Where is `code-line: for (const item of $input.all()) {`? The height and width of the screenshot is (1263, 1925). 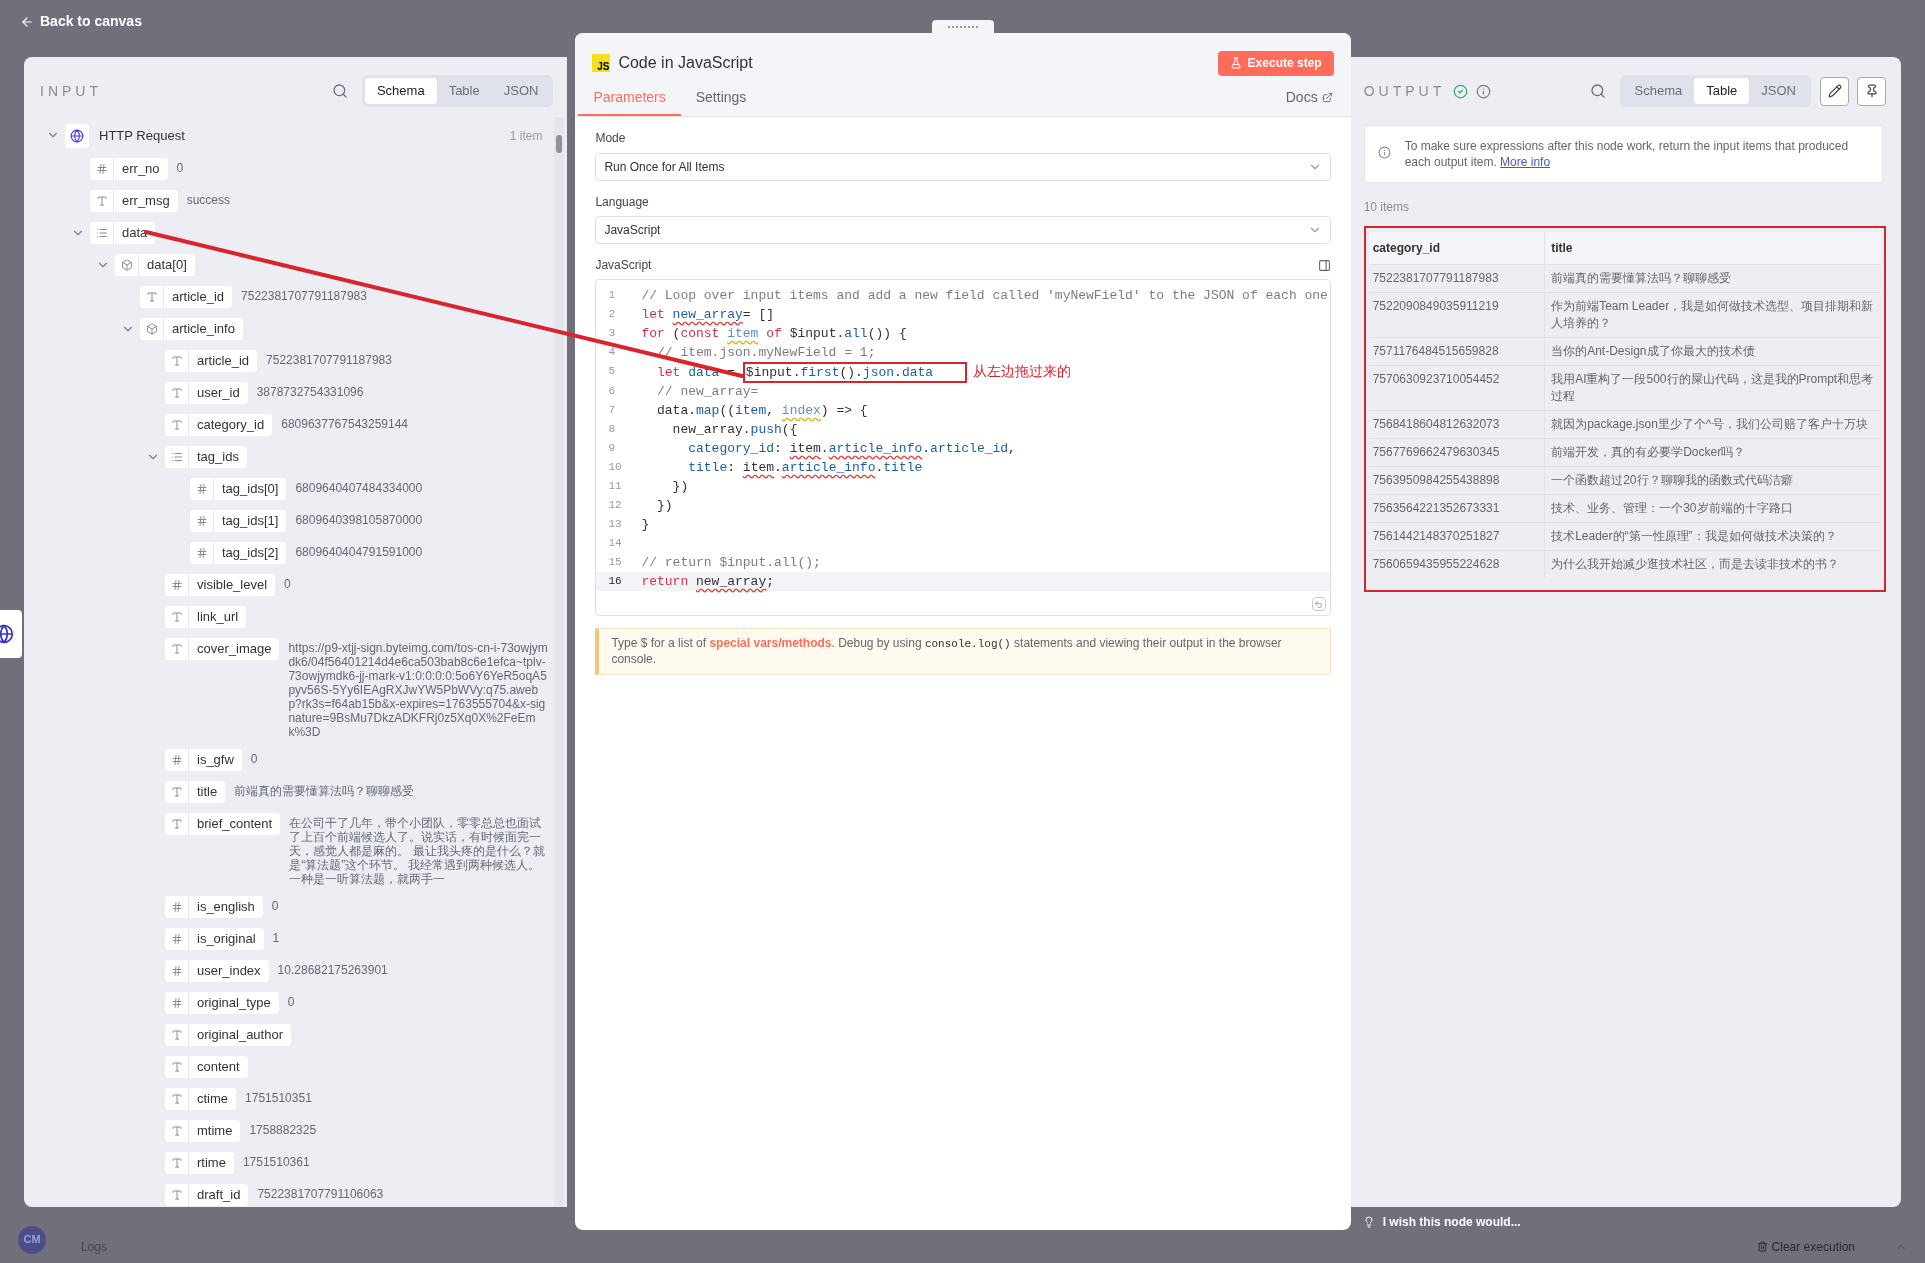
code-line: for (const item of $input.all()) { is located at coordinates (774, 334).